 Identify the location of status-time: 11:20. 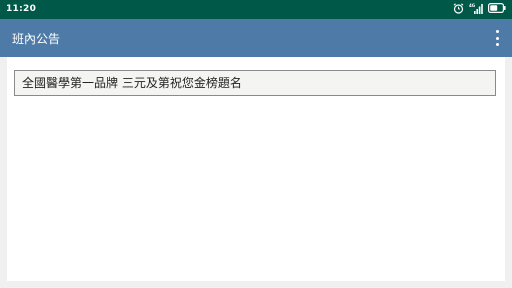
(21, 9).